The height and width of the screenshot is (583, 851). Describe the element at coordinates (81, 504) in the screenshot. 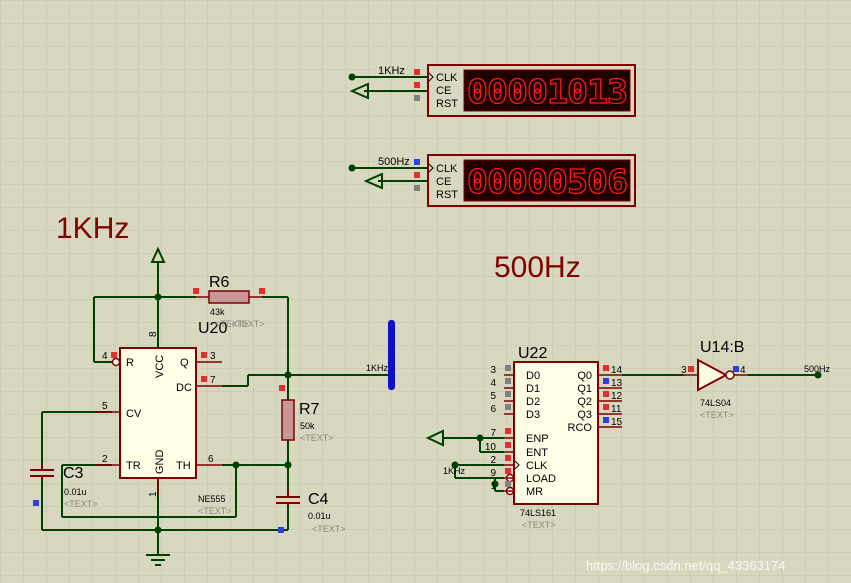

I see `c3-placeholder: <TEXT>` at that location.